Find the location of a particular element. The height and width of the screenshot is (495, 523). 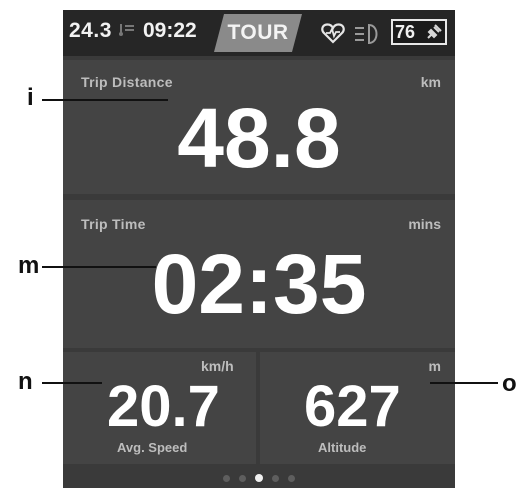

temperature-mark is located at coordinates (128, 31).